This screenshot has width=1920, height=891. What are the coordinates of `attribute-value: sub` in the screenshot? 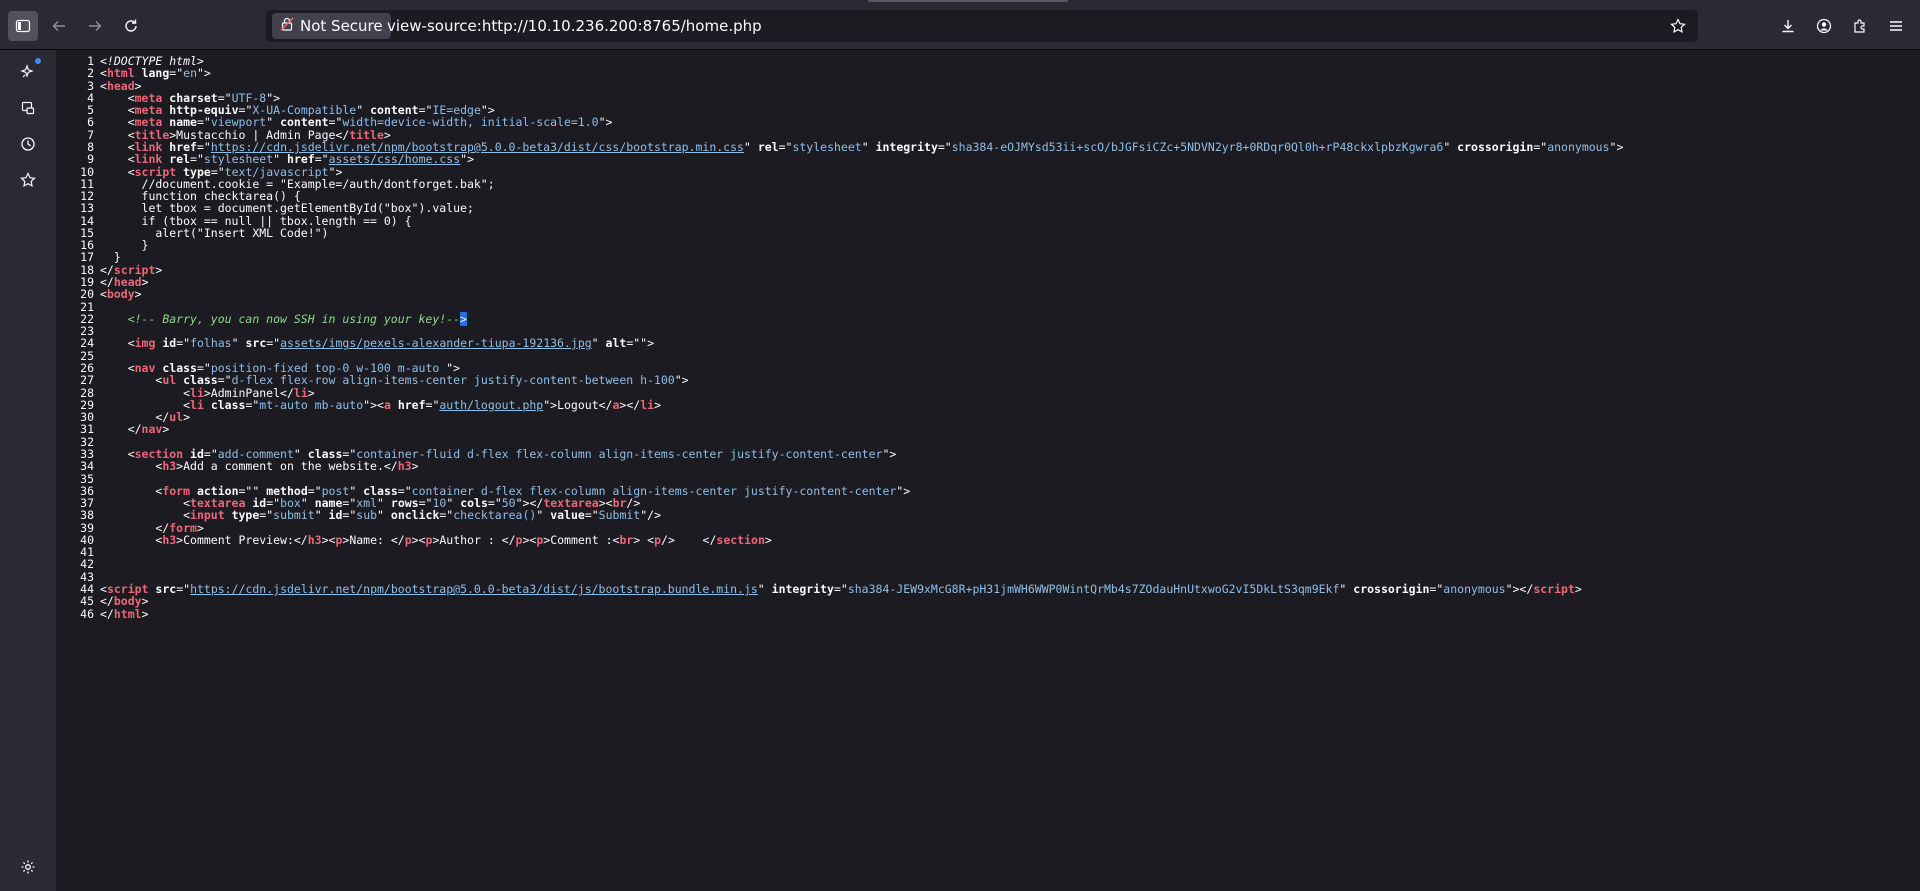 It's located at (367, 515).